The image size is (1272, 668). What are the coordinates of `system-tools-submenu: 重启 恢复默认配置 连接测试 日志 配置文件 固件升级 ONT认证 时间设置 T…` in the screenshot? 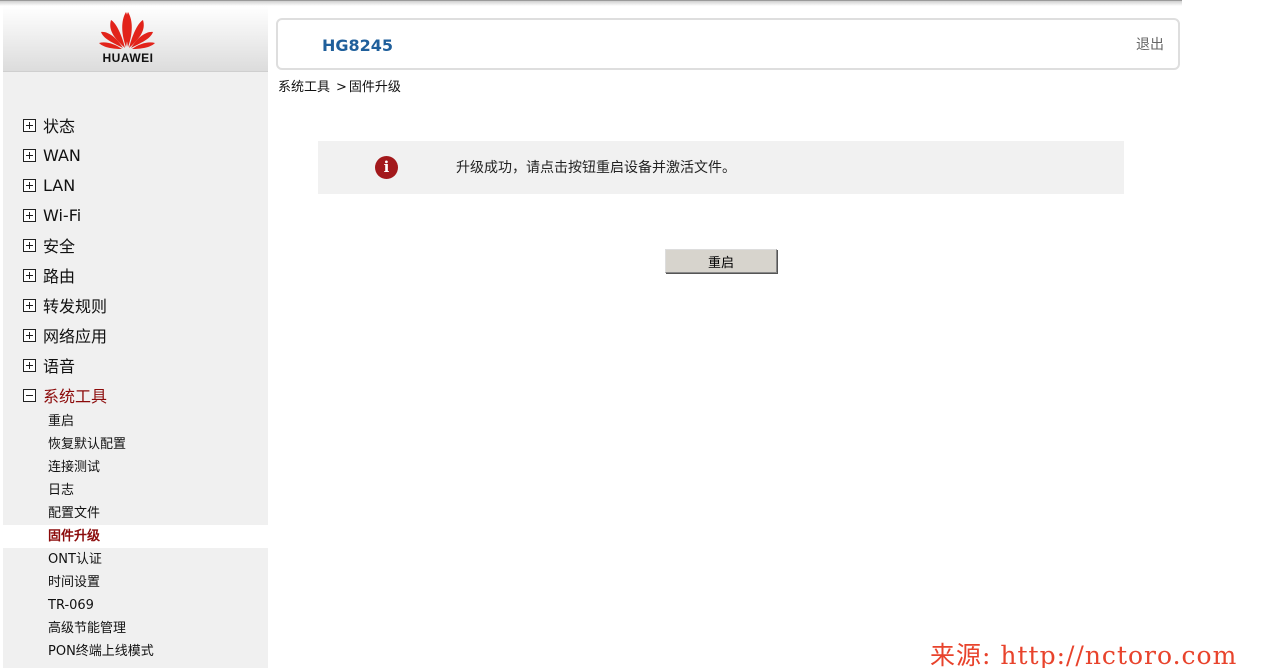 It's located at (135, 536).